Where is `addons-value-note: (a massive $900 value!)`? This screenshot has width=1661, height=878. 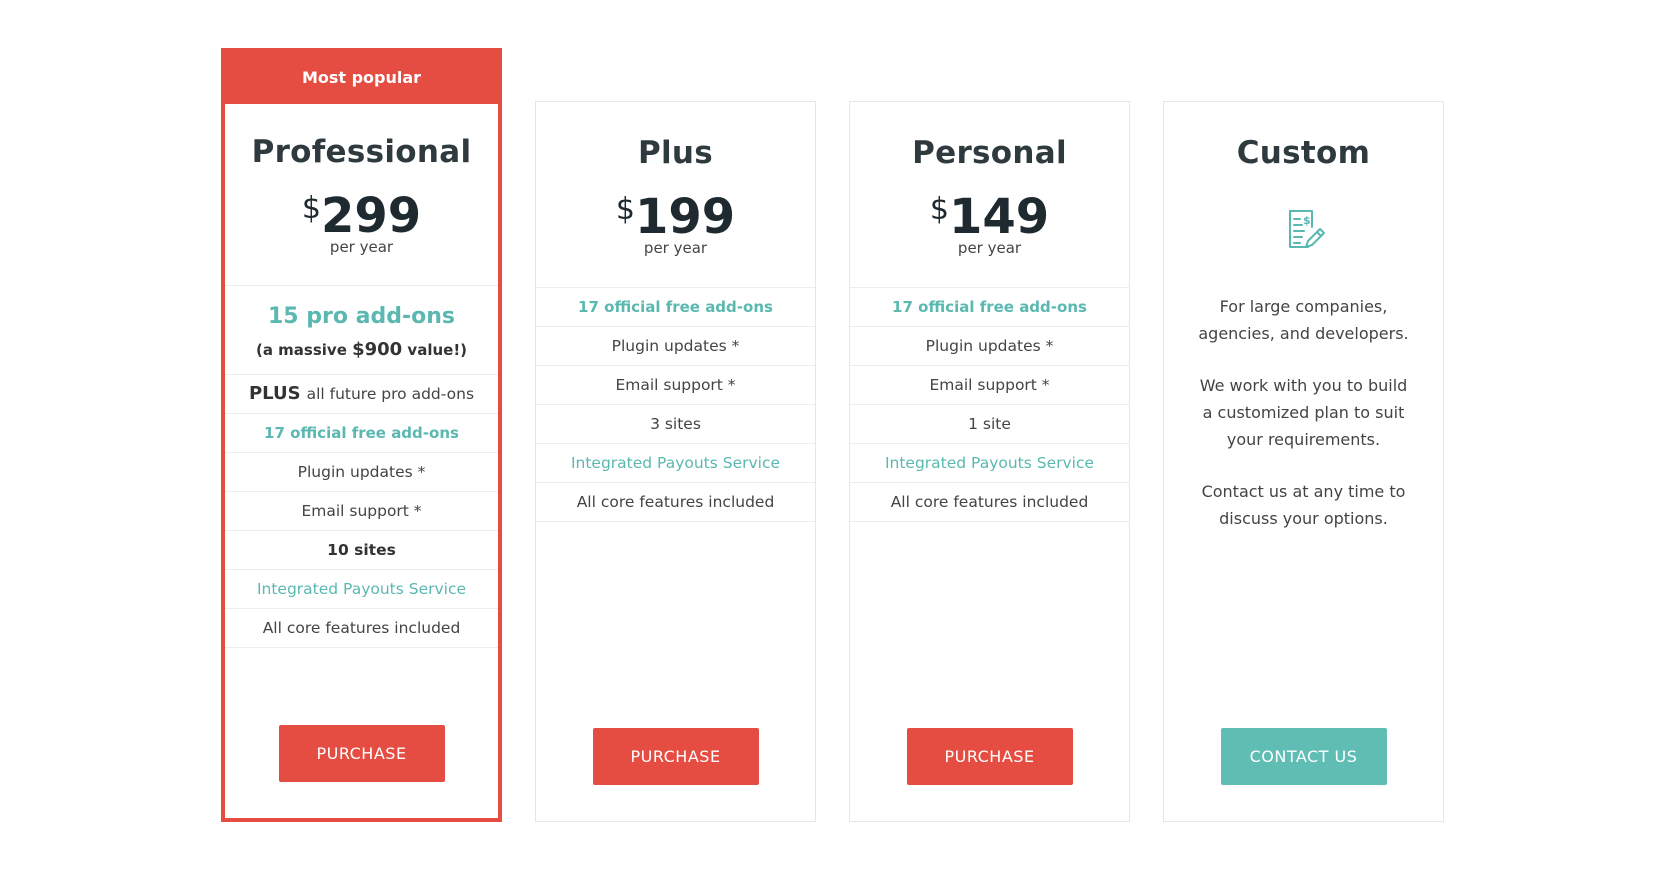
addons-value-note: (a massive $900 value!) is located at coordinates (361, 349).